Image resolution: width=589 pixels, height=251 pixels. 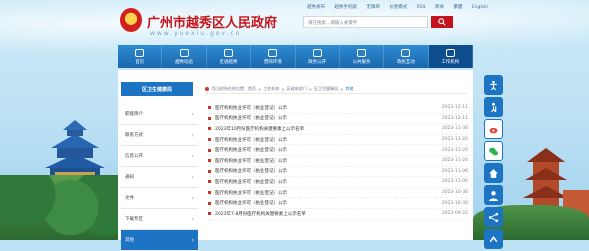 What do you see at coordinates (454, 129) in the screenshot?
I see `list-item-date: 2023-11-30` at bounding box center [454, 129].